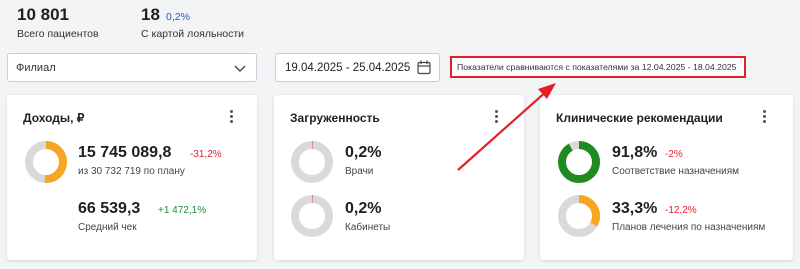 The width and height of the screenshot is (800, 269). I want to click on compliance-value: 91,8%, so click(635, 152).